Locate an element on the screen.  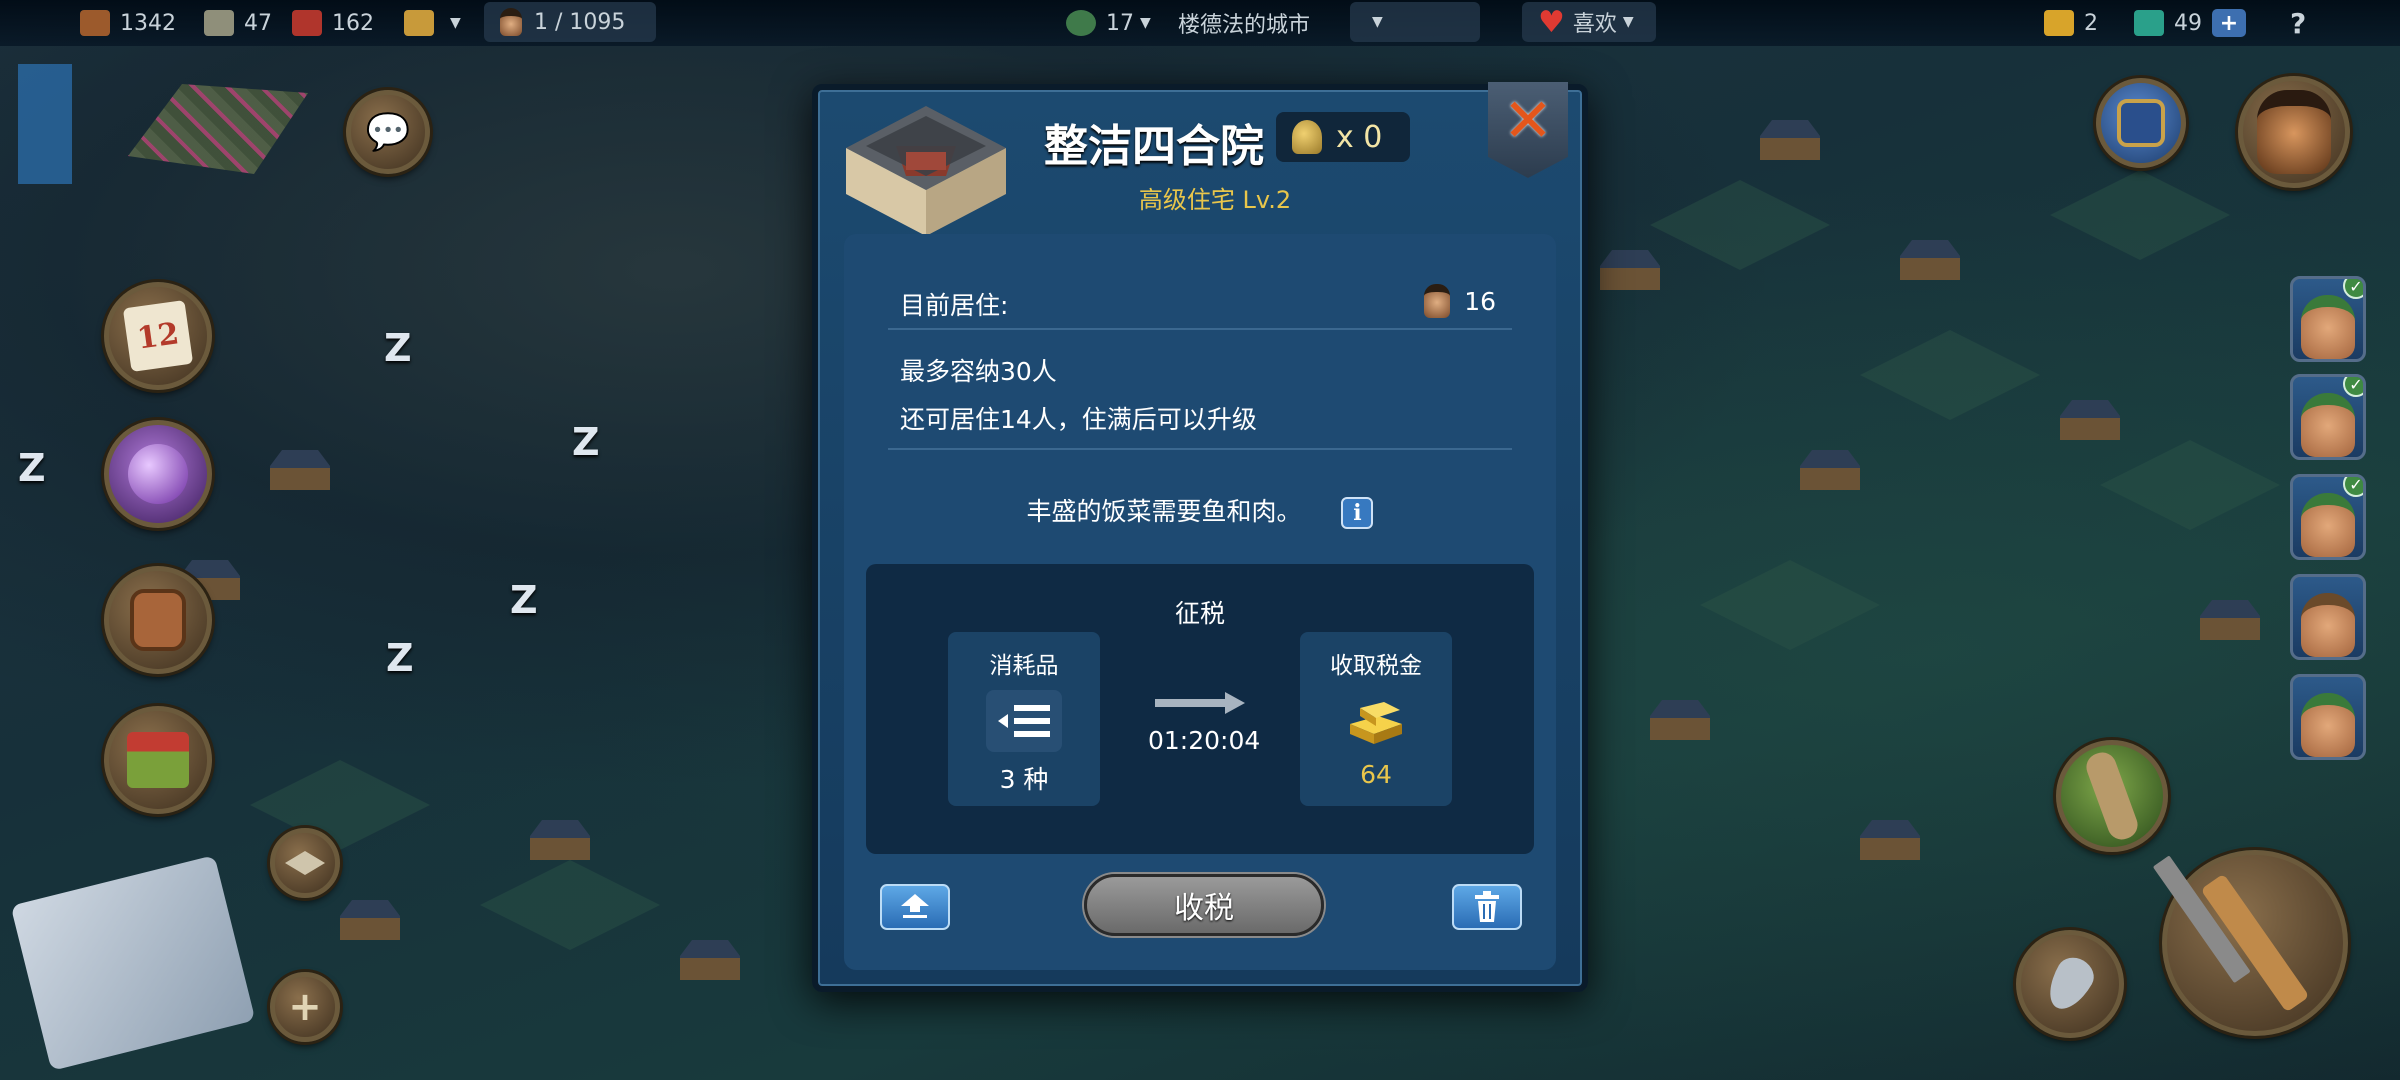
demolish-button is located at coordinates (1487, 907).